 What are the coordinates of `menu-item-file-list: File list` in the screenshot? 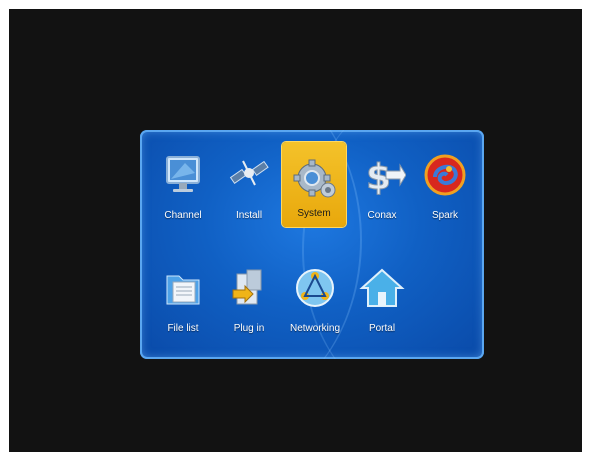 It's located at (183, 297).